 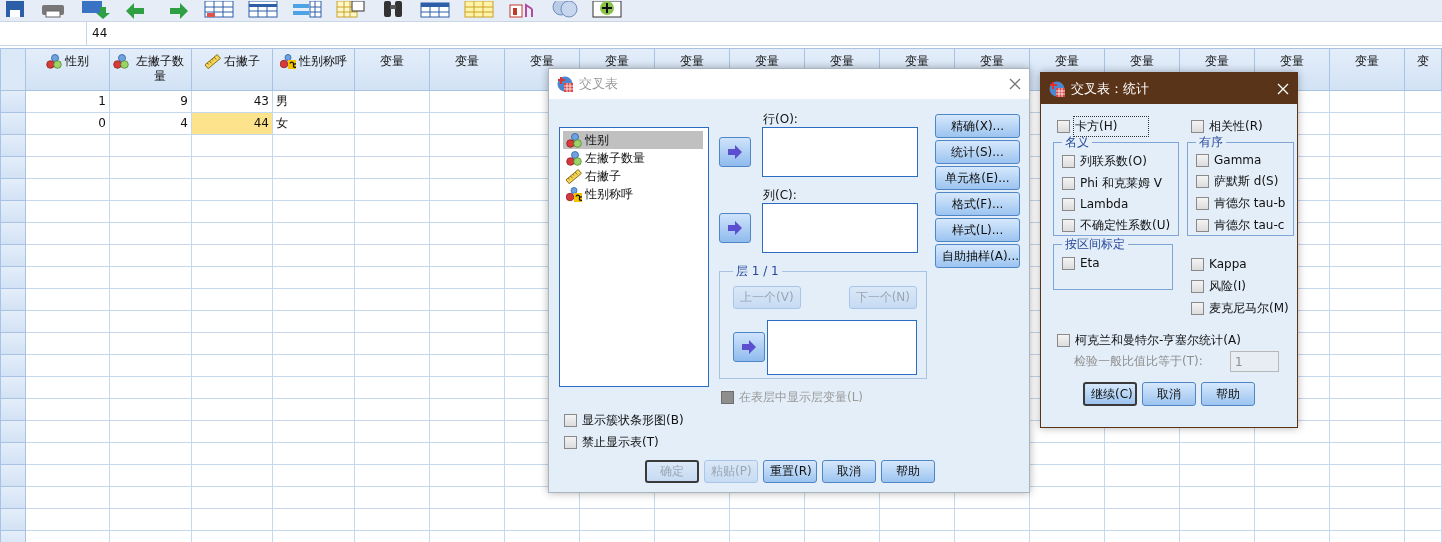 I want to click on checkbox-label: Eta, so click(x=1090, y=263).